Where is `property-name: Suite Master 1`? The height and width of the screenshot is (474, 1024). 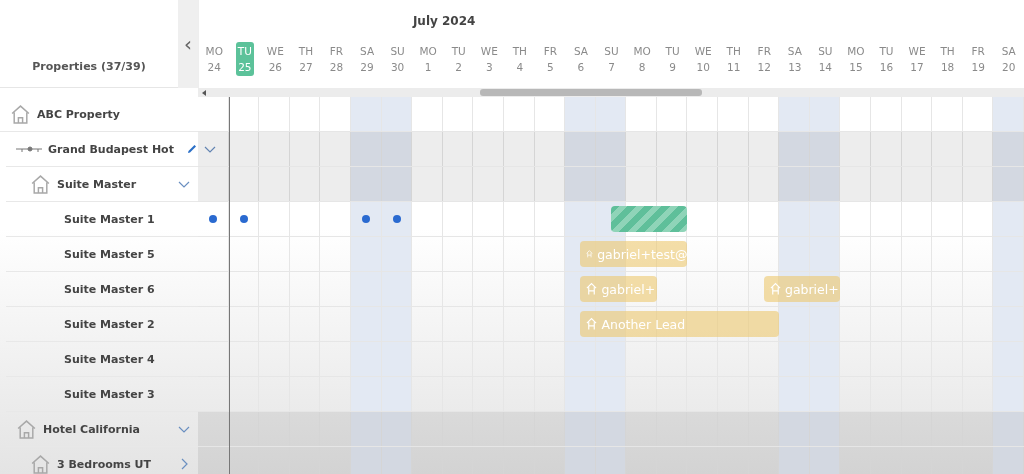 property-name: Suite Master 1 is located at coordinates (109, 219).